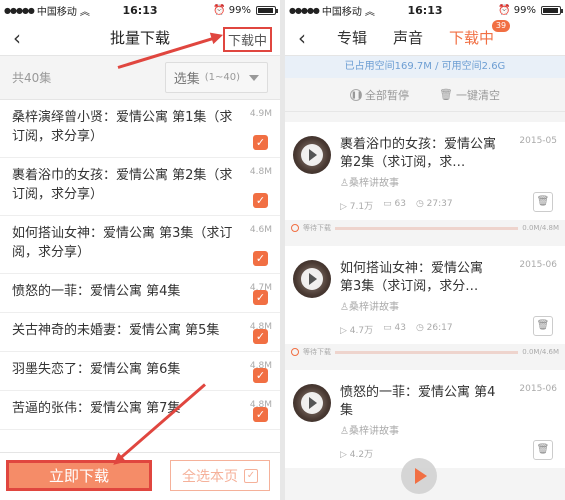 The height and width of the screenshot is (500, 565). What do you see at coordinates (216, 77) in the screenshot?
I see `episode-range-select: 选集 (1~40)` at bounding box center [216, 77].